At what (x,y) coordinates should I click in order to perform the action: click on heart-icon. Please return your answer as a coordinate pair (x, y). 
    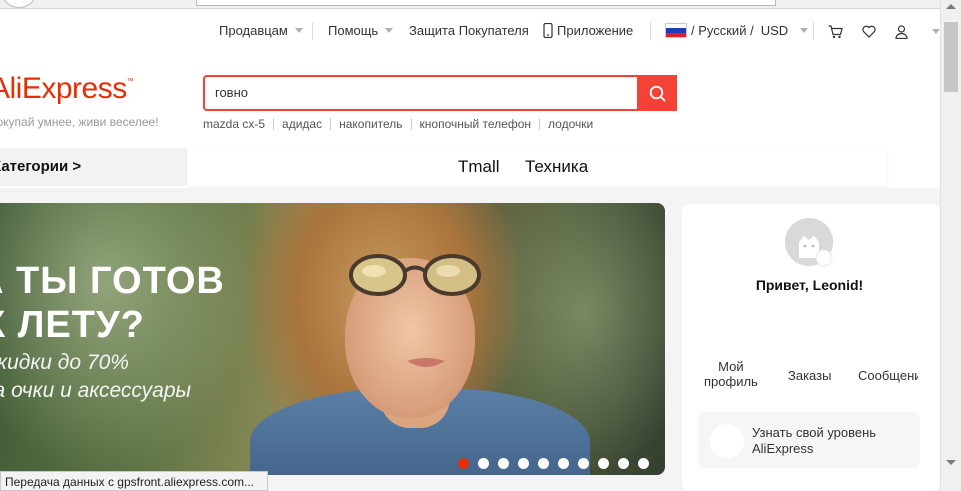
    Looking at the image, I should click on (869, 31).